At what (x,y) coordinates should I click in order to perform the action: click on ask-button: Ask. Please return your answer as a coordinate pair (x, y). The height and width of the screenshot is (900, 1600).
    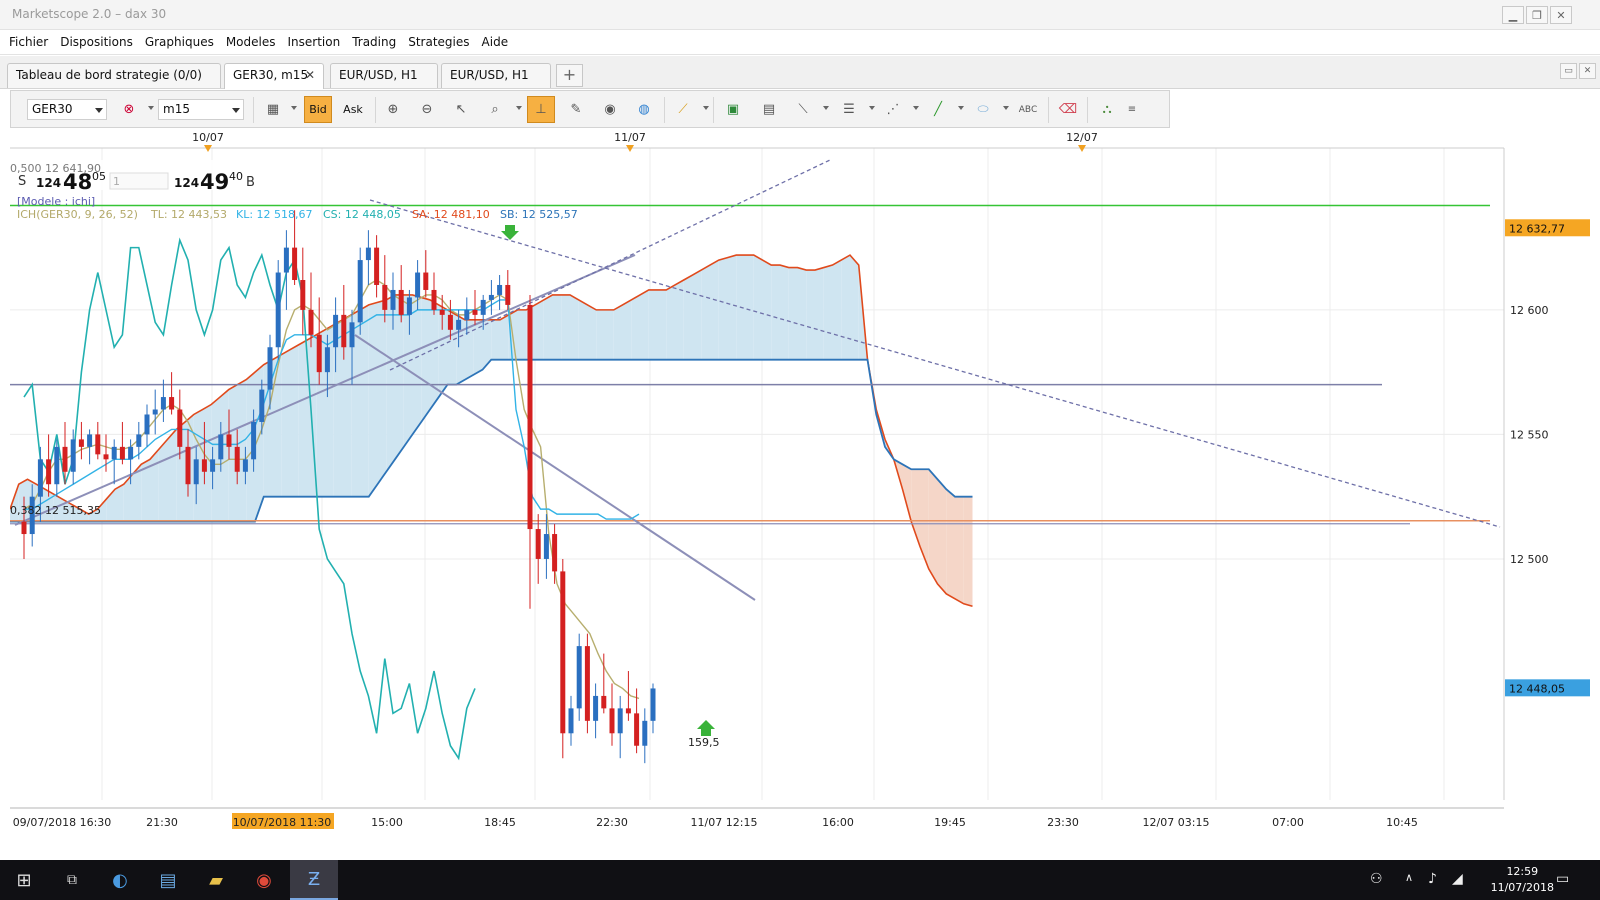
    Looking at the image, I should click on (353, 109).